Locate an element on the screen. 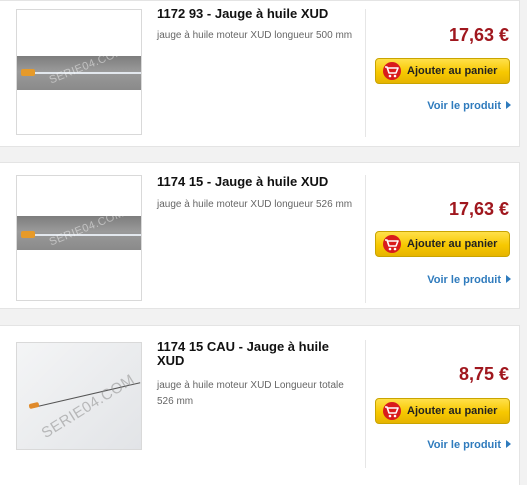 The height and width of the screenshot is (485, 527). product-price: 8,75 € is located at coordinates (483, 374).